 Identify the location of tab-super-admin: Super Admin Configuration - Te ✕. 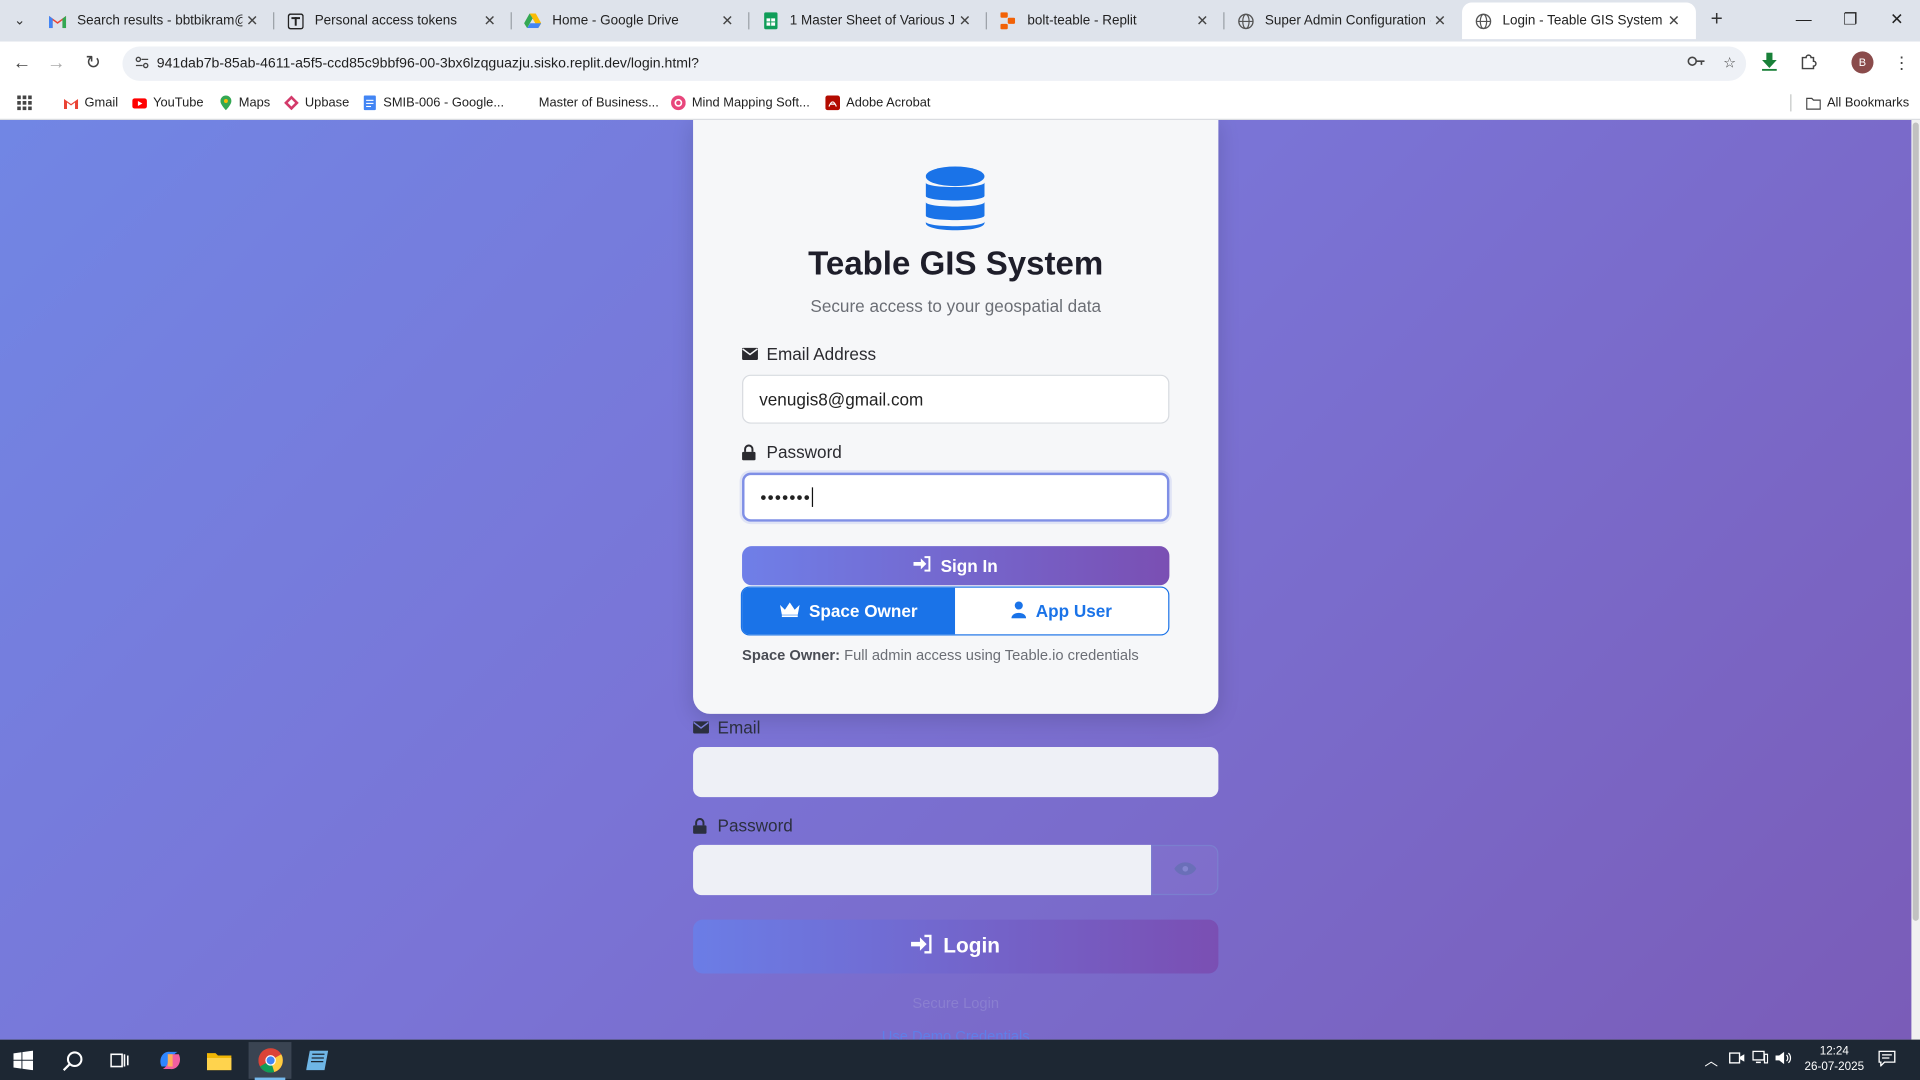
(1344, 20).